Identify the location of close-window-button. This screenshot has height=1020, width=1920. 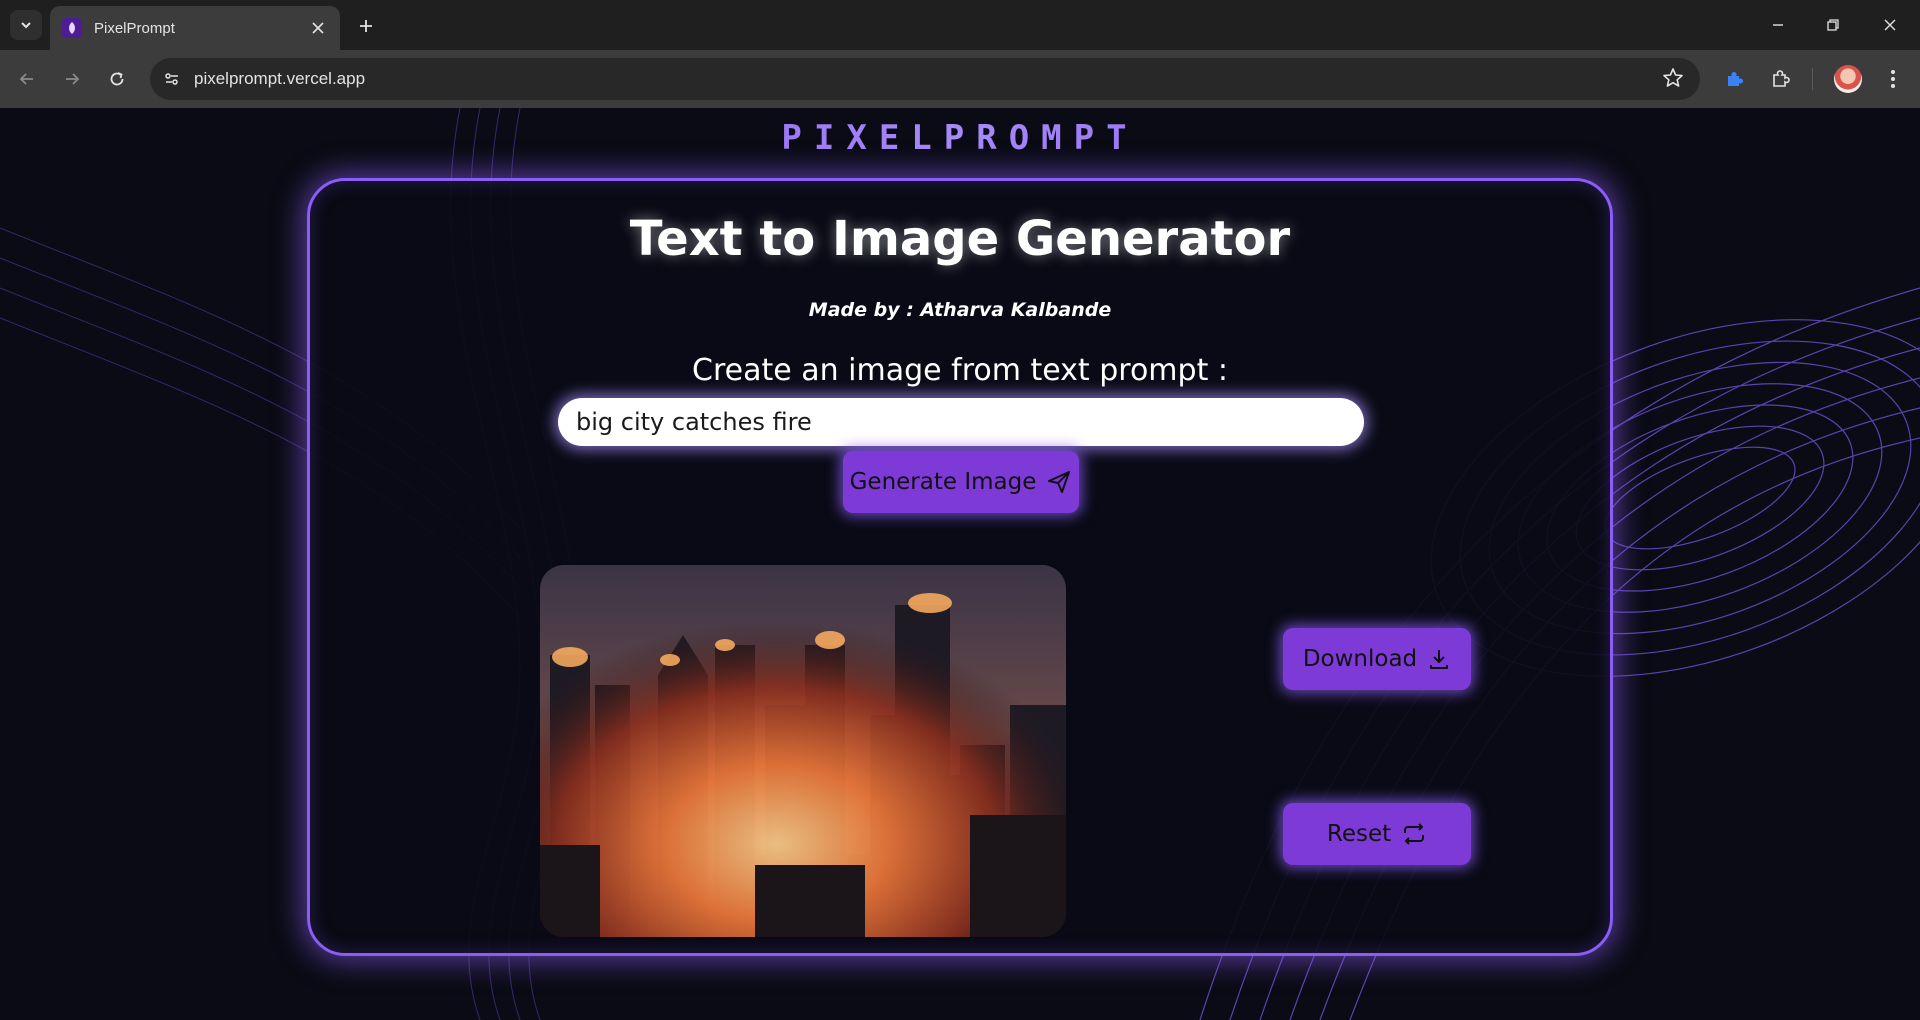
(1890, 25).